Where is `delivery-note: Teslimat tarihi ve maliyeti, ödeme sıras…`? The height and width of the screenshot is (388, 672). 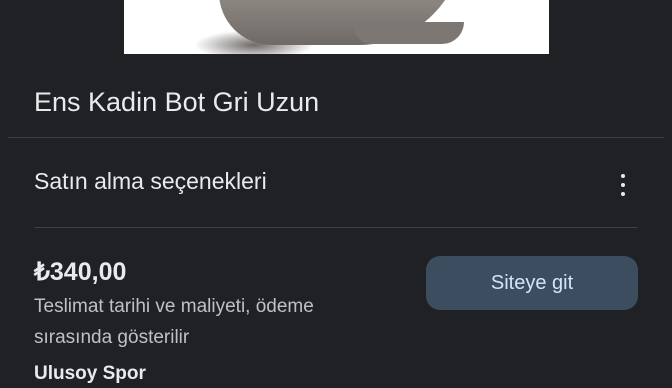 delivery-note: Teslimat tarihi ve maliyeti, ödeme sıras… is located at coordinates (174, 322).